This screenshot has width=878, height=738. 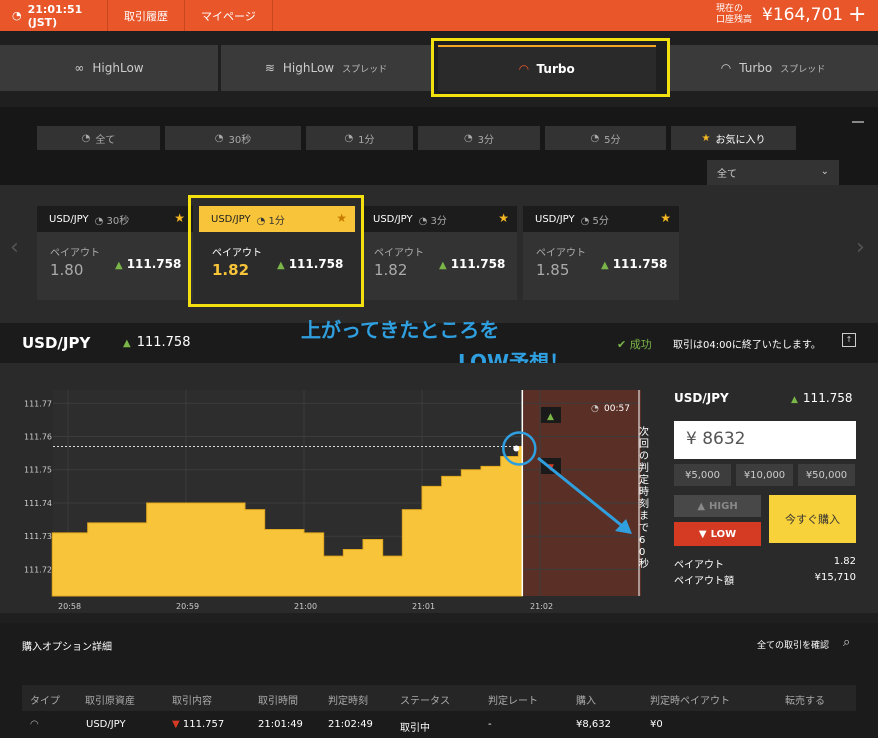 I want to click on clock: ◔ 21:01:51 (JST), so click(x=54, y=15).